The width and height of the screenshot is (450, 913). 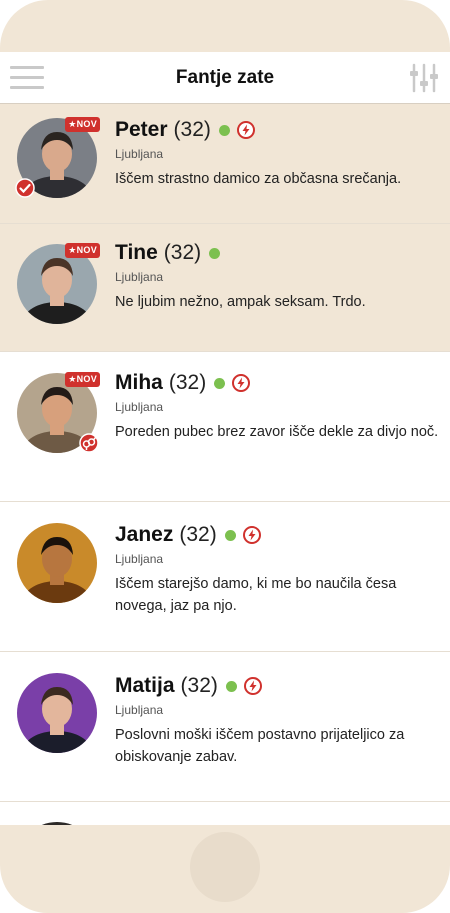 I want to click on sliders-filter-icon, so click(x=424, y=78).